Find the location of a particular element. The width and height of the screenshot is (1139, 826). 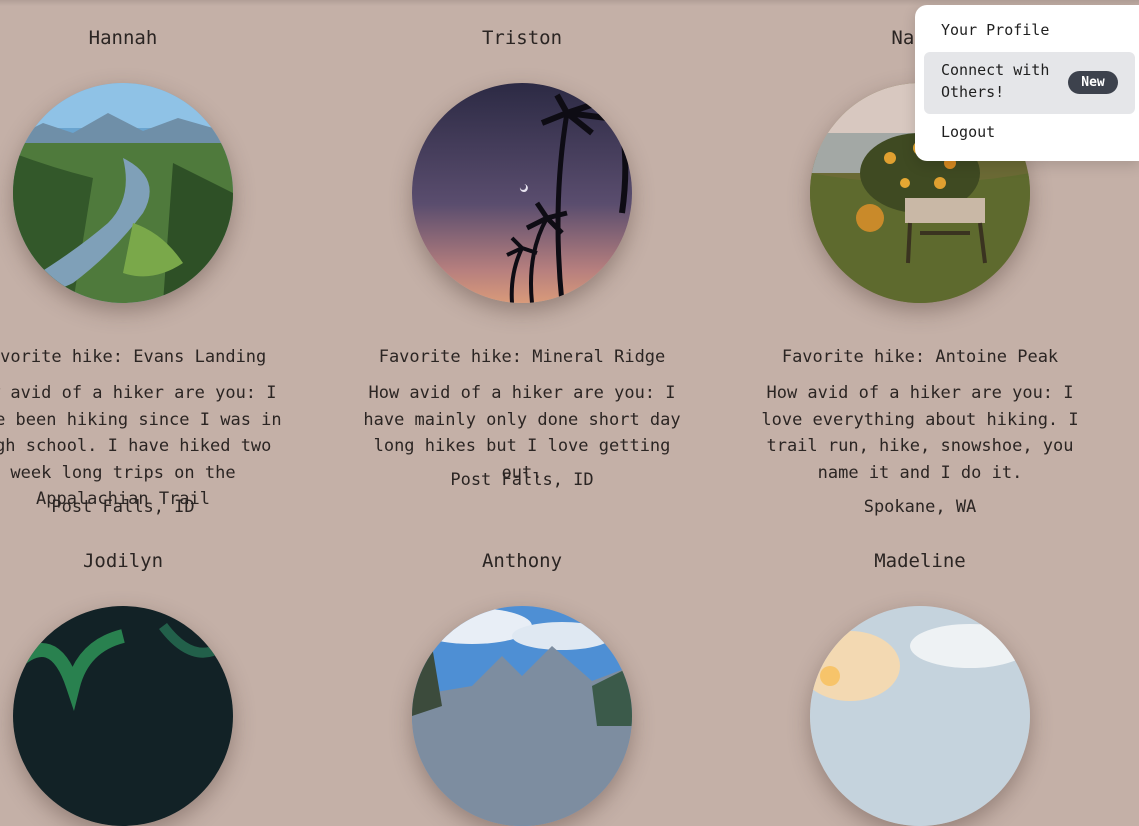

palm-trees-sunset-photo-icon is located at coordinates (522, 193).